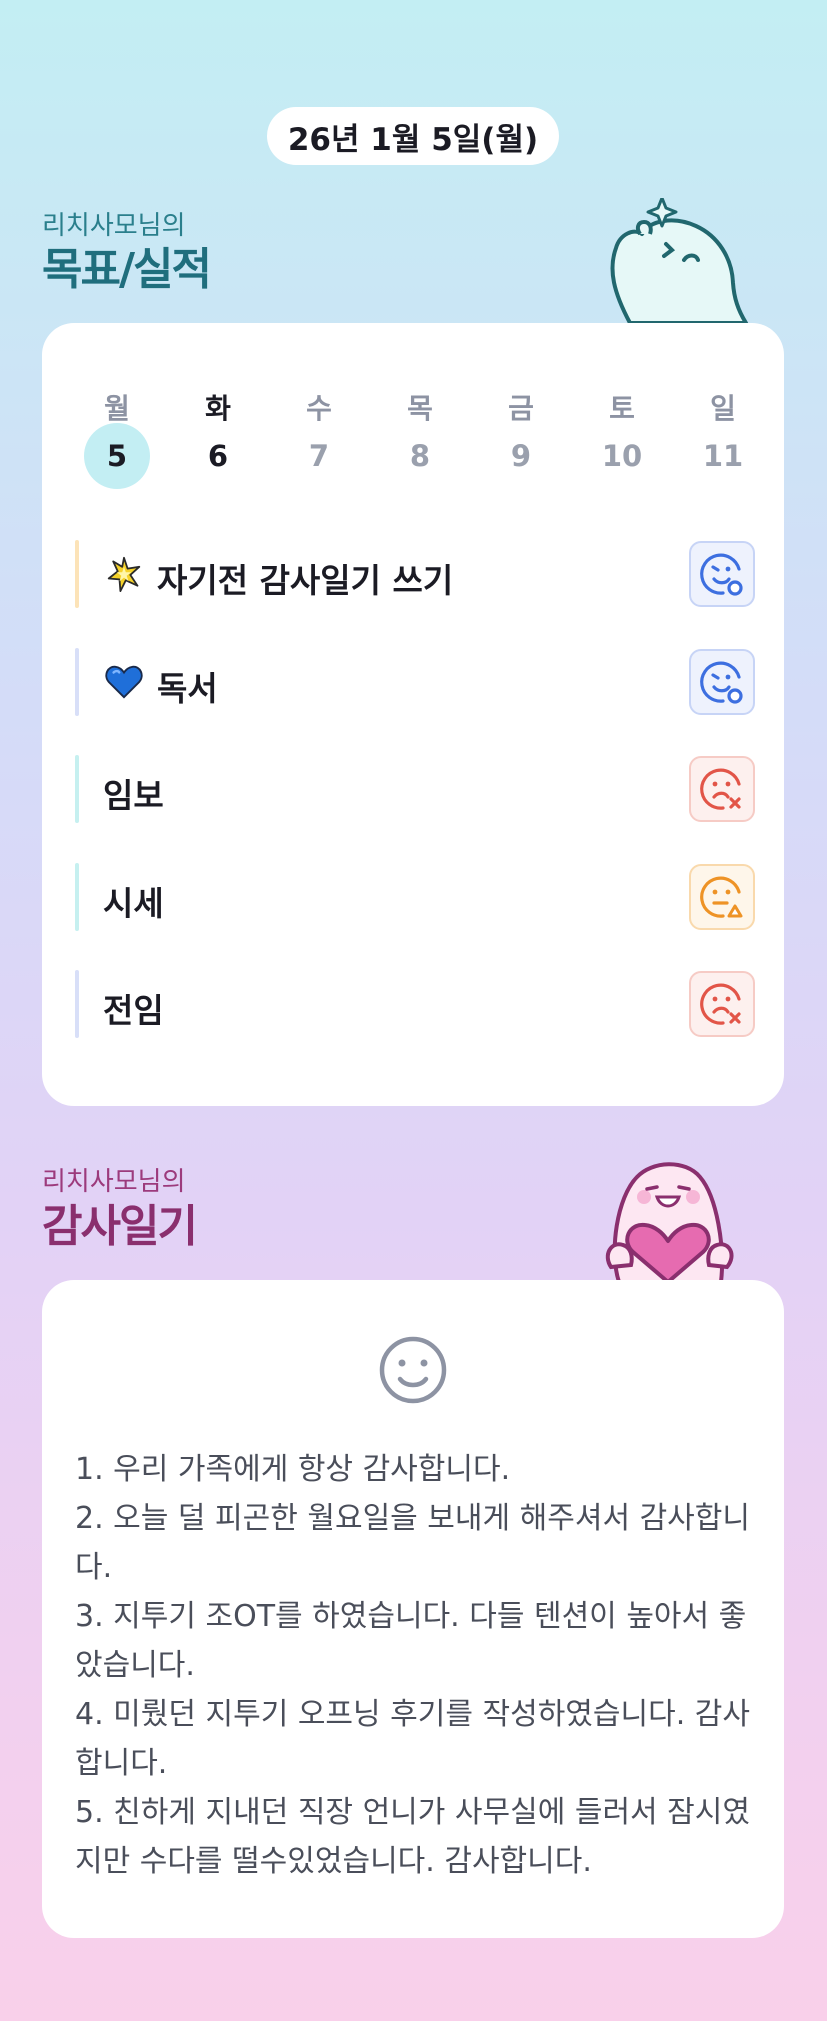 The width and height of the screenshot is (827, 2021). I want to click on goal-row-sise: 시세, so click(415, 897).